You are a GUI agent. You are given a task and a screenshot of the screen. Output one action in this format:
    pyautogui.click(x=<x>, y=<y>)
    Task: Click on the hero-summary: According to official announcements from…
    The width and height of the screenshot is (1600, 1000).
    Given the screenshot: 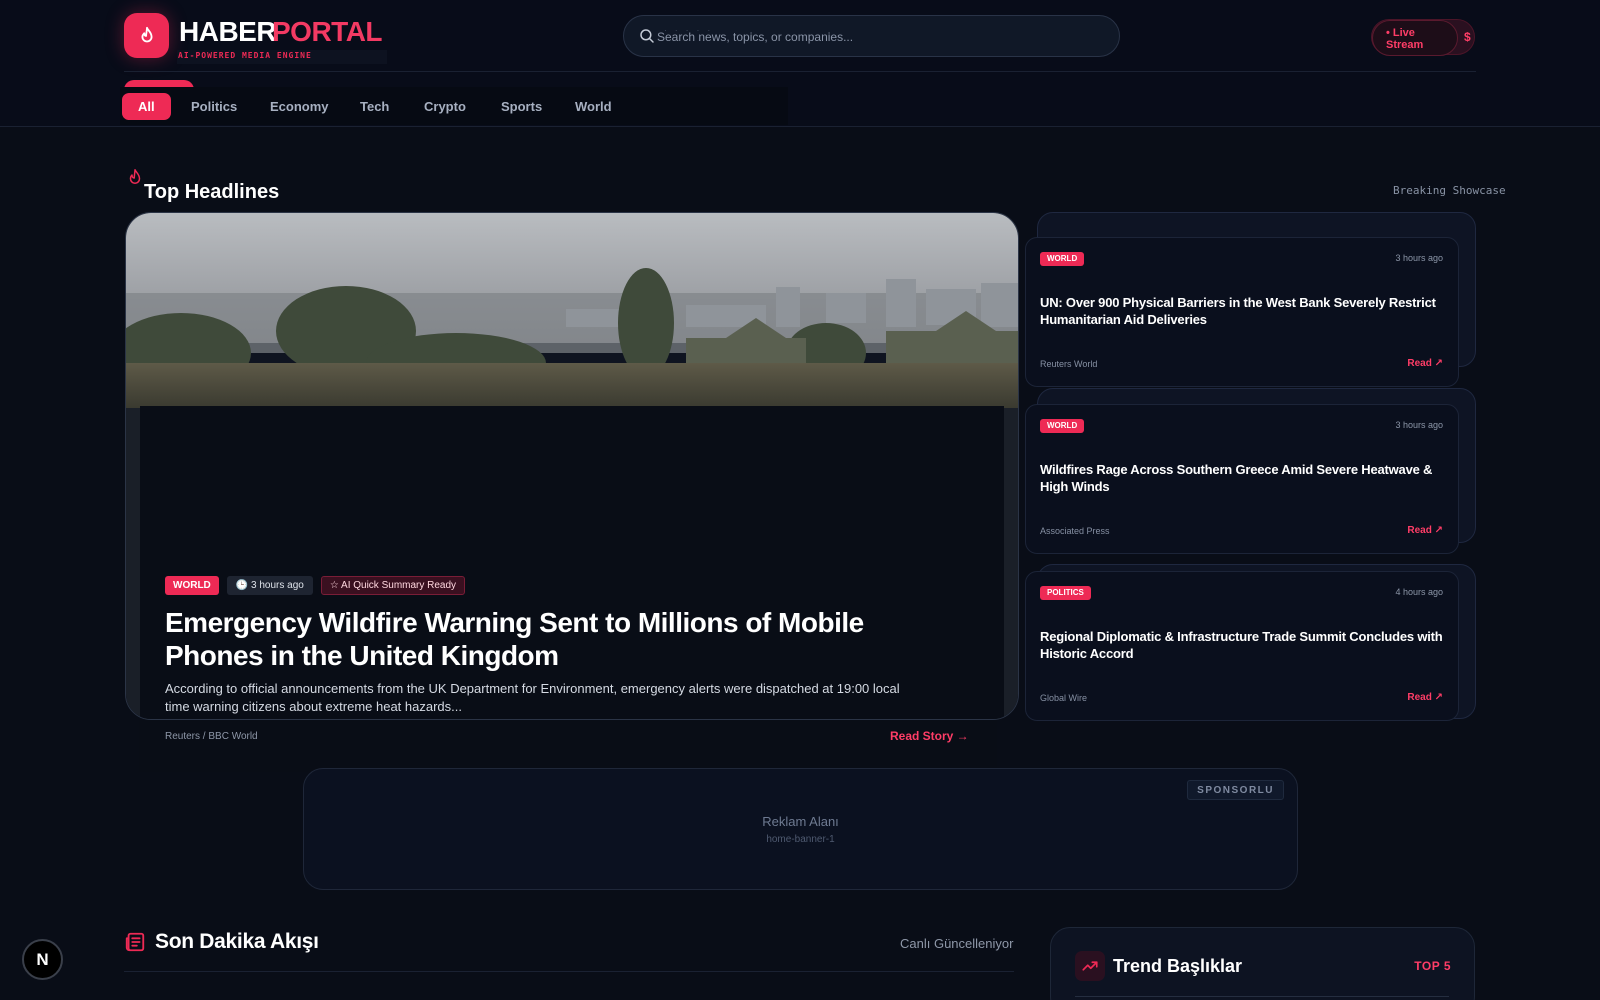 What is the action you would take?
    pyautogui.click(x=532, y=697)
    